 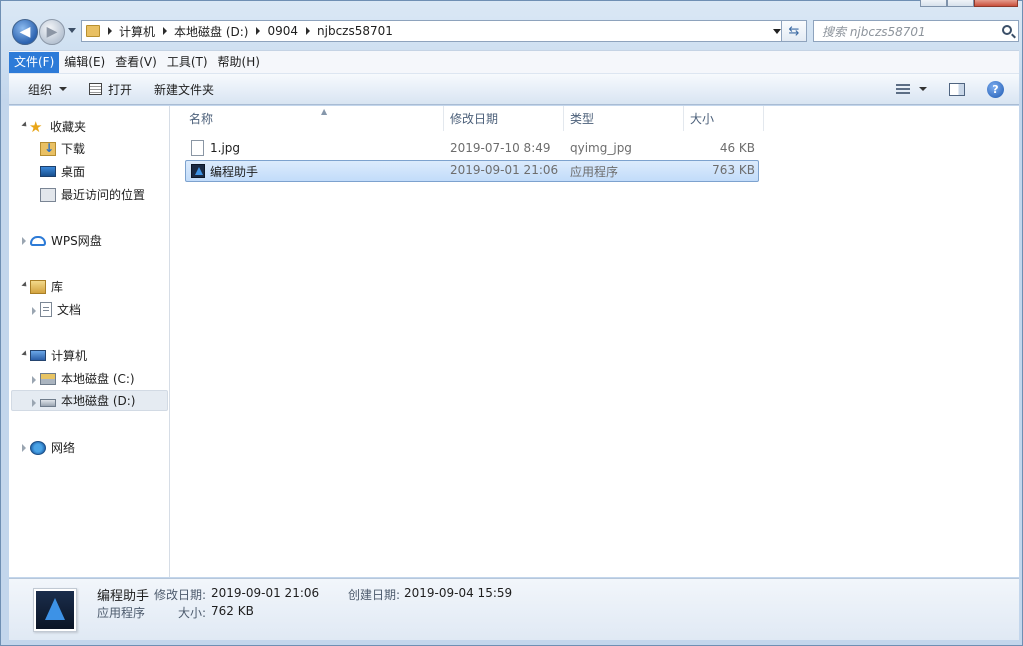 I want to click on menu-bar: 文件(F) 编辑(E) 查看(V) 工具(T) 帮助(H), so click(x=514, y=61).